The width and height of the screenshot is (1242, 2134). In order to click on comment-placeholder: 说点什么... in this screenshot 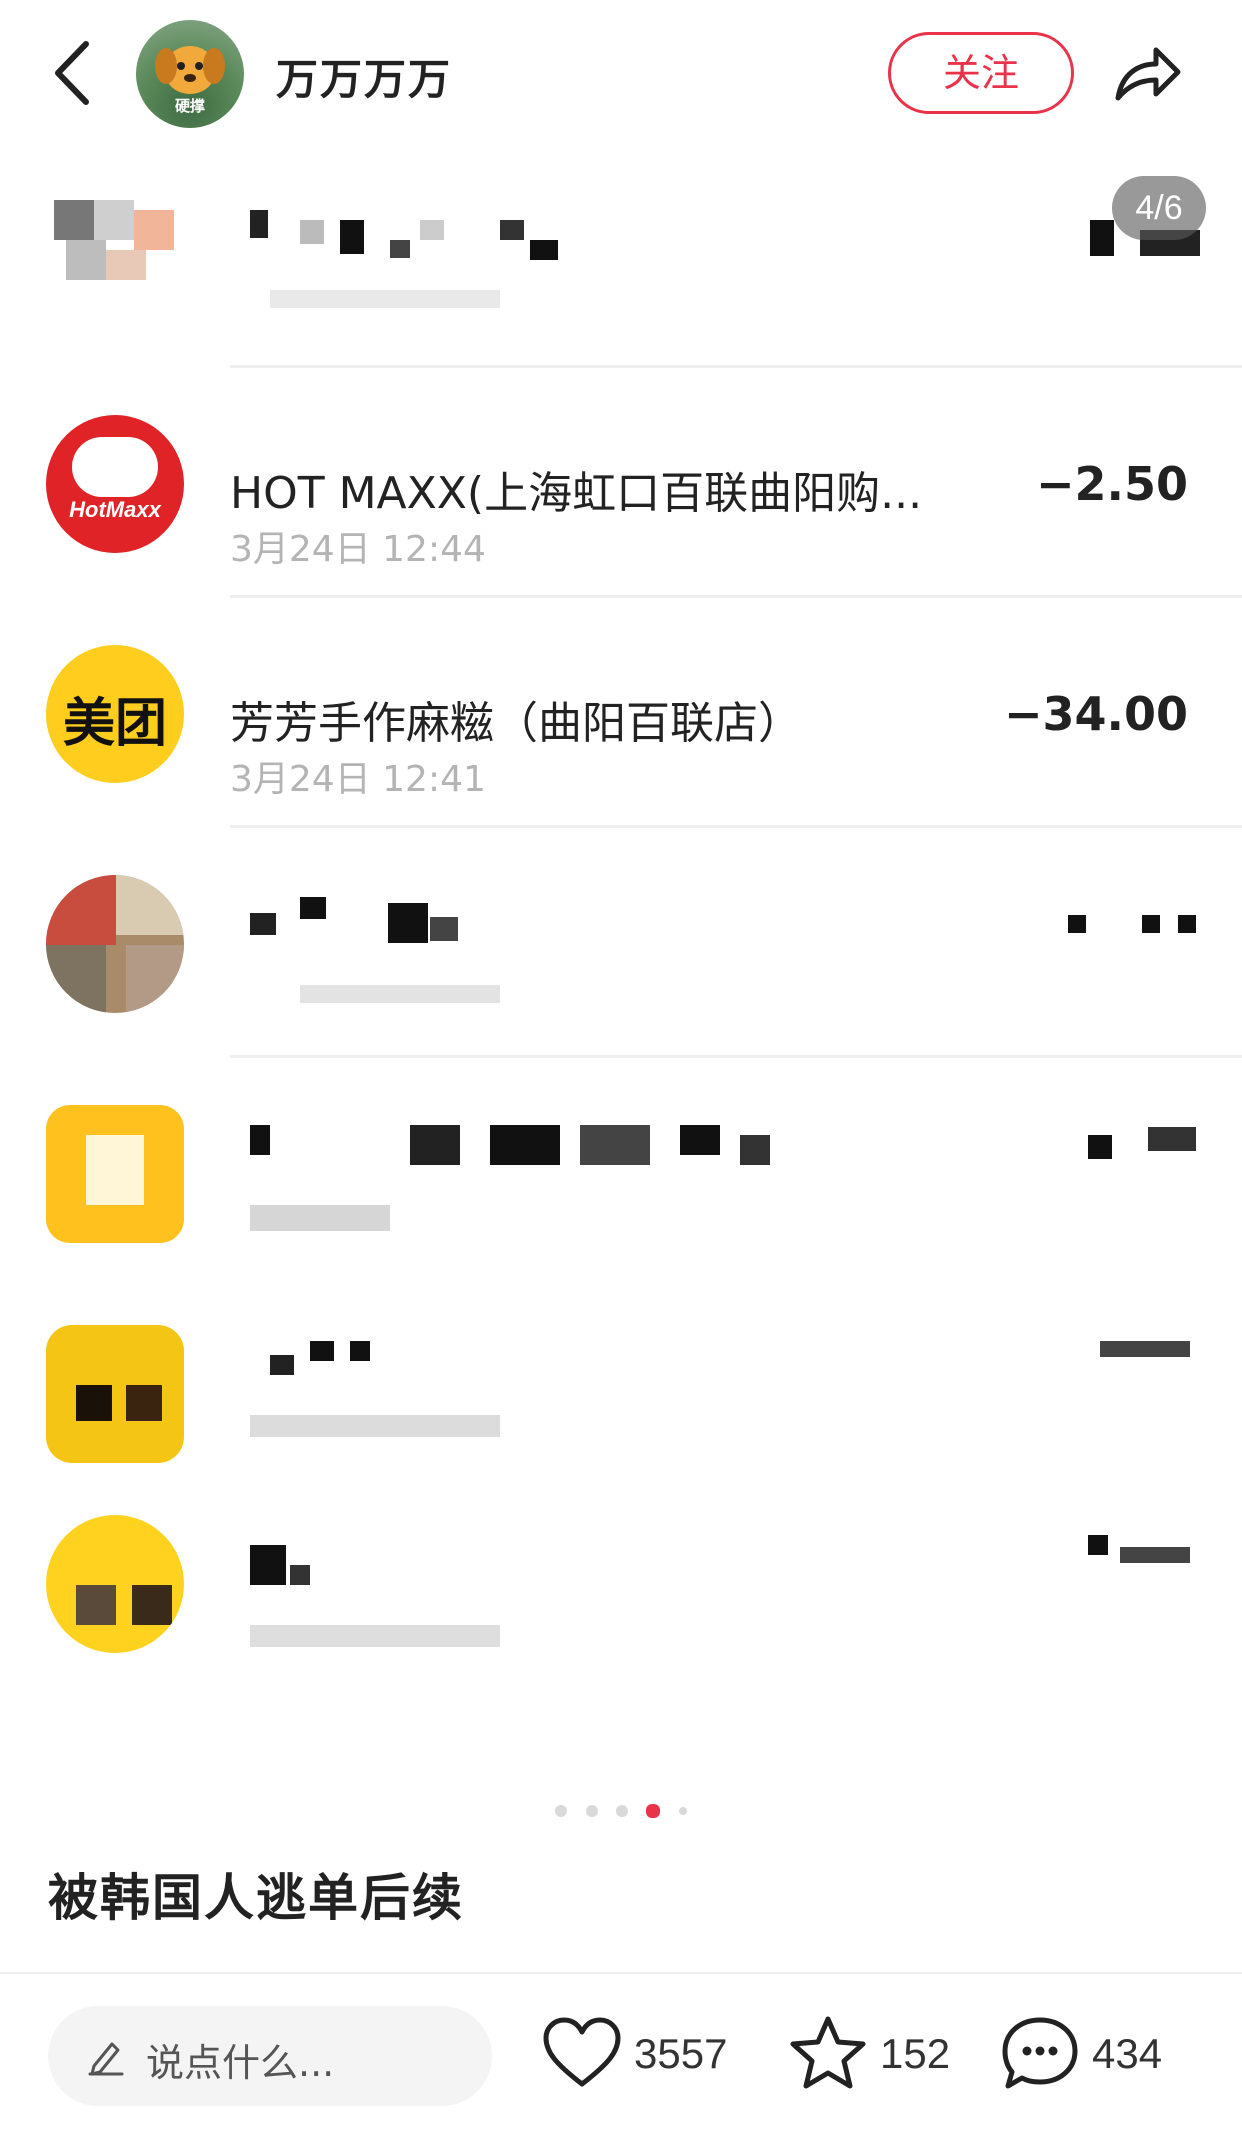, I will do `click(240, 2063)`.